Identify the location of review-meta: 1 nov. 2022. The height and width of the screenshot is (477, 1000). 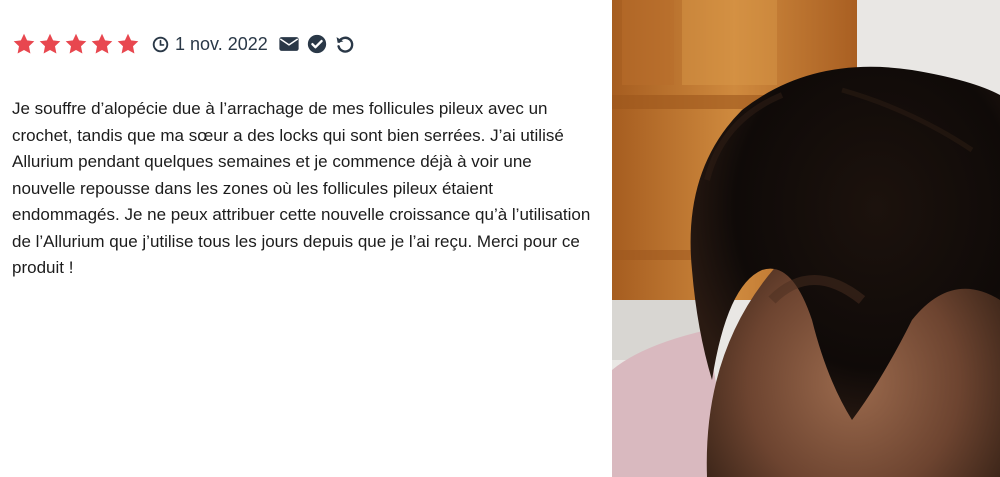
(187, 44).